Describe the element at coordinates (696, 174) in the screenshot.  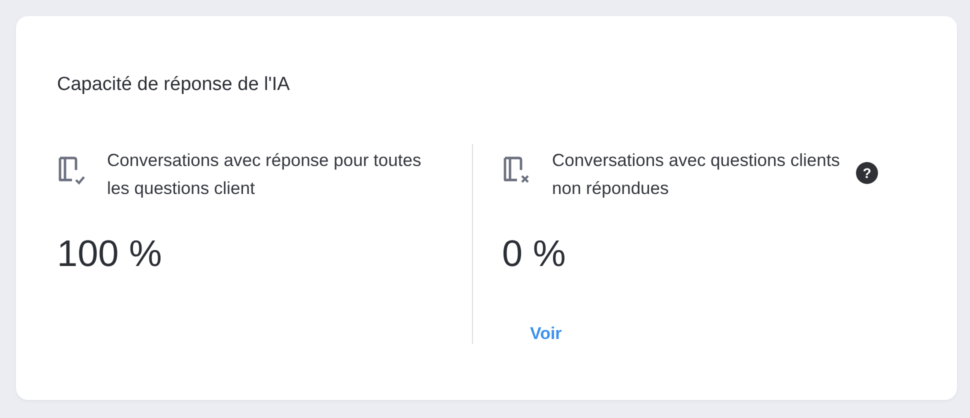
I see `metric-label: Conversations avec questions clients non répondues` at that location.